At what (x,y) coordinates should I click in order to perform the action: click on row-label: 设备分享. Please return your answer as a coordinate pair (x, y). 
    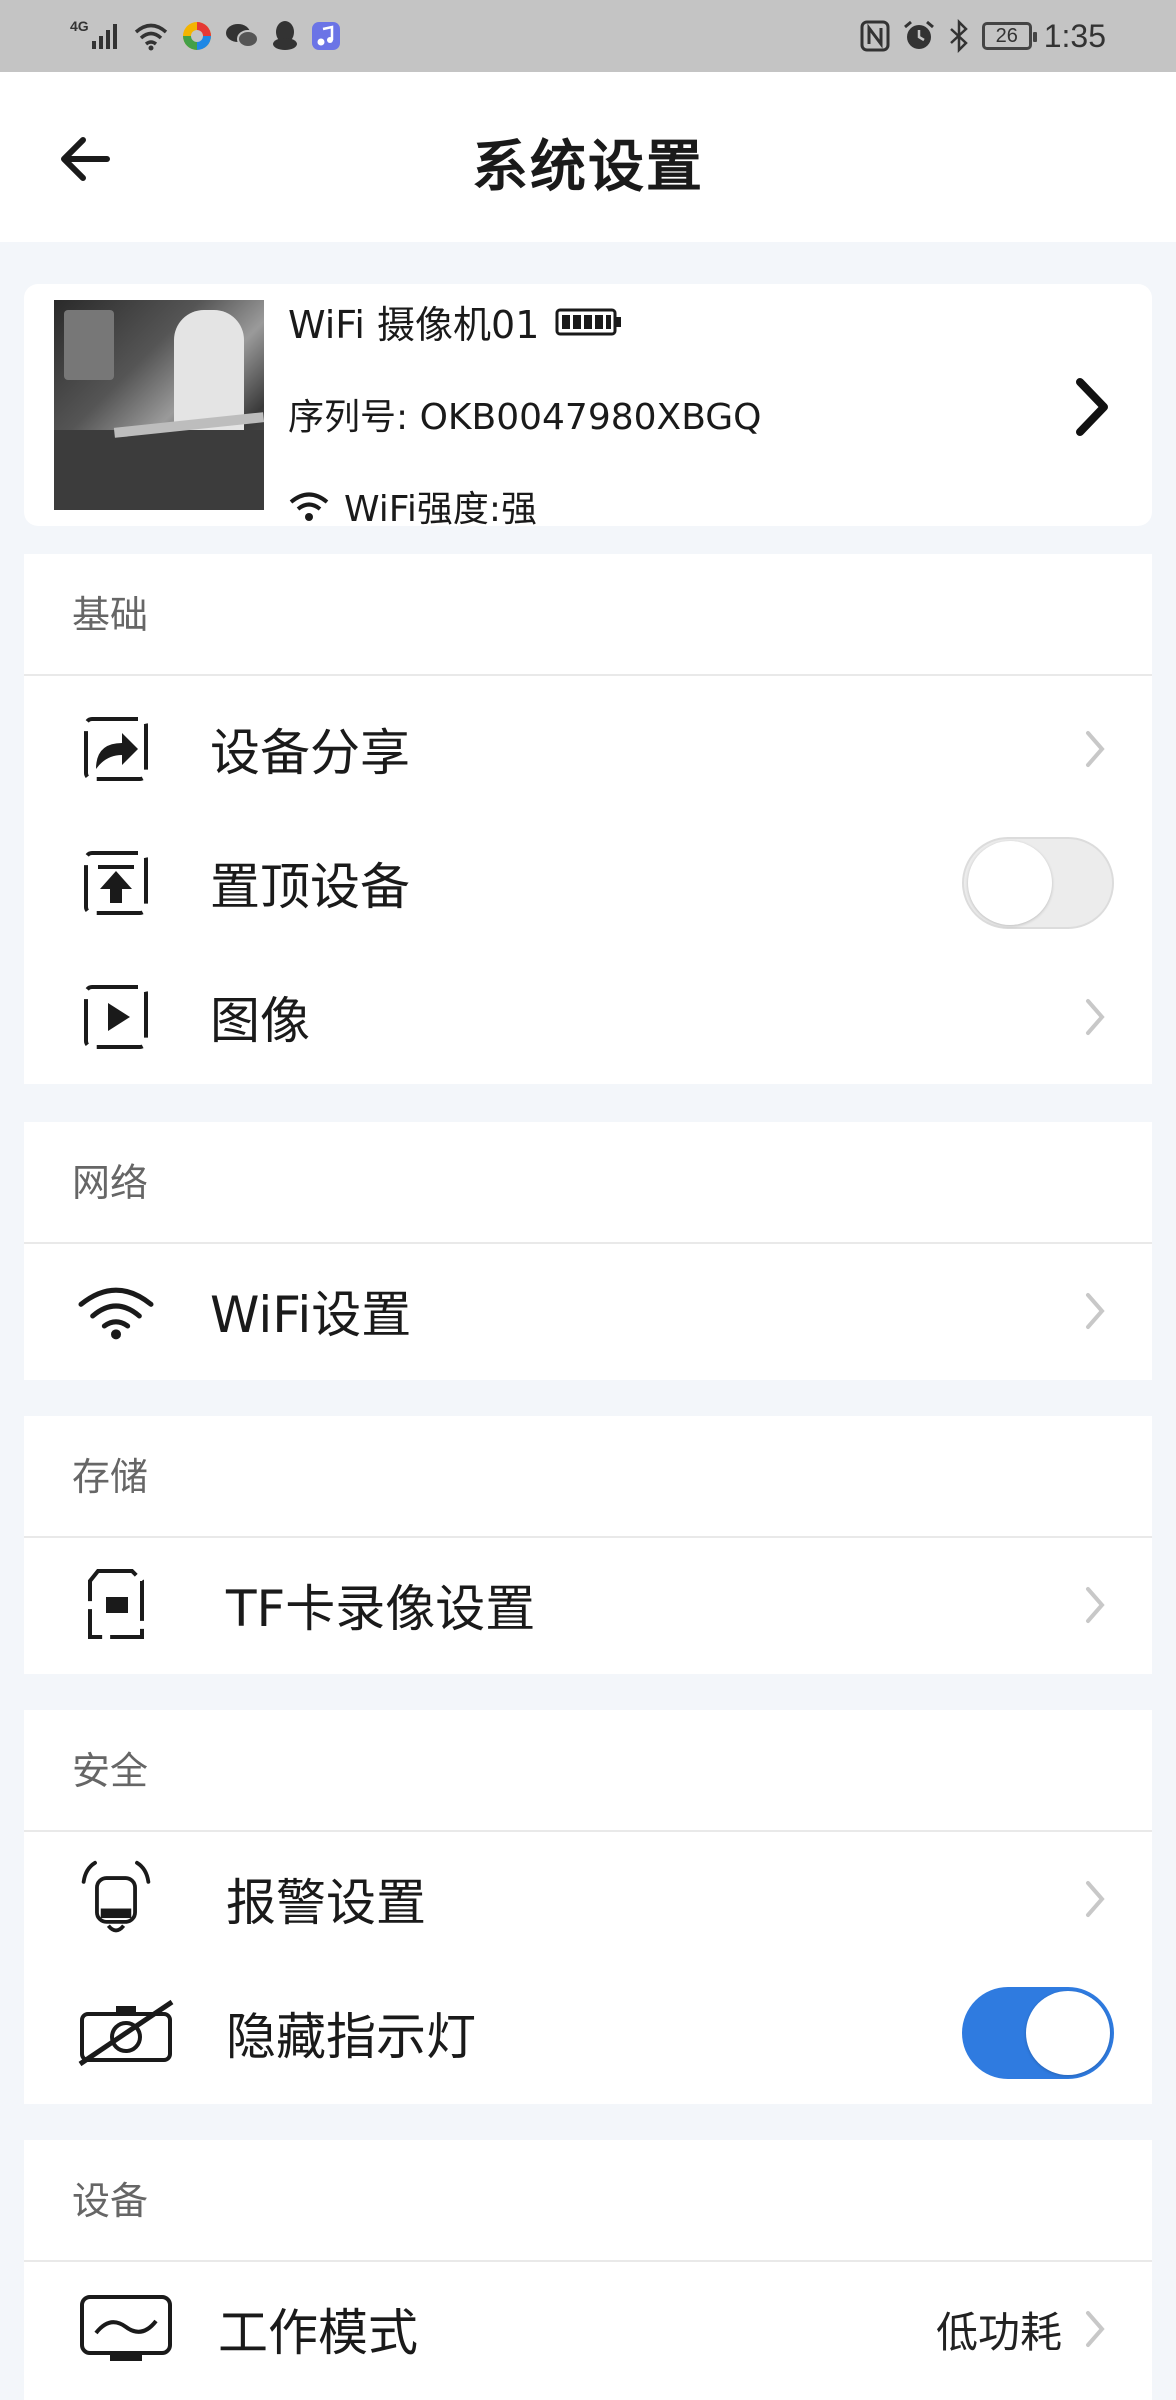
    Looking at the image, I should click on (310, 753).